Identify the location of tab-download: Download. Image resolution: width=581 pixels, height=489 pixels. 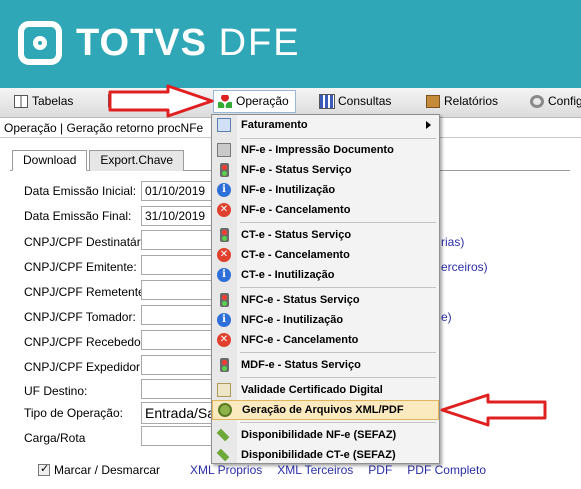
(50, 160).